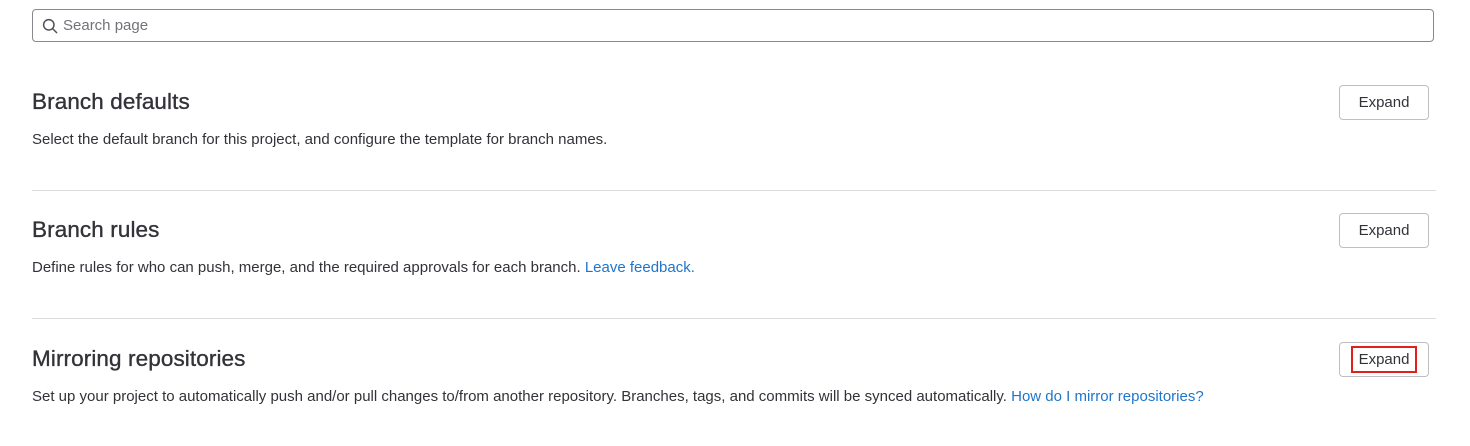 This screenshot has width=1470, height=446. I want to click on expand-button-branch-defaults: Expand, so click(1384, 102).